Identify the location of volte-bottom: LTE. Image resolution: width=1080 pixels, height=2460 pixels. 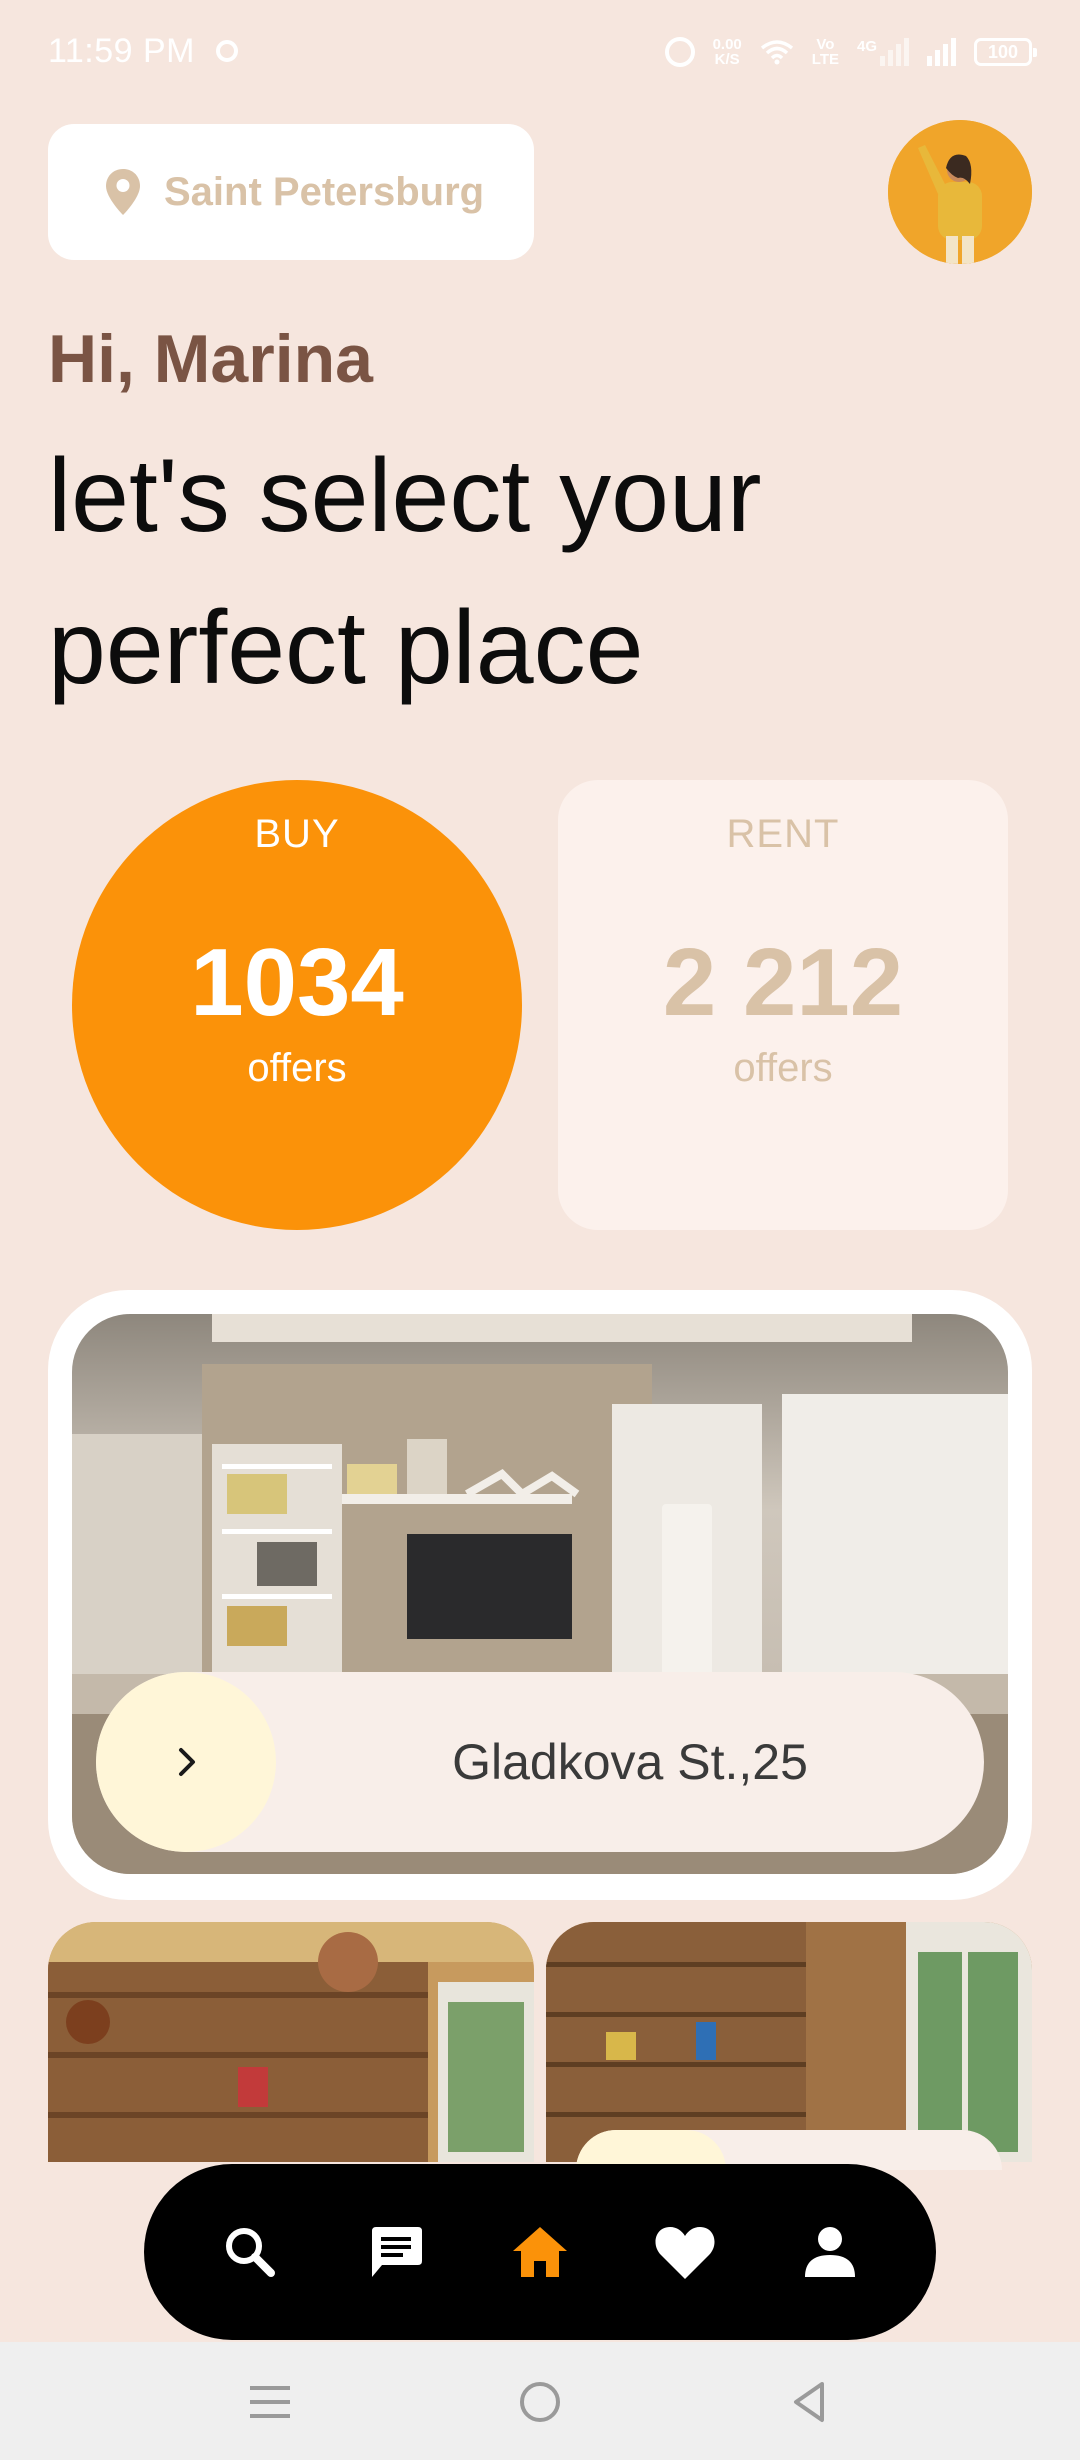
(825, 59).